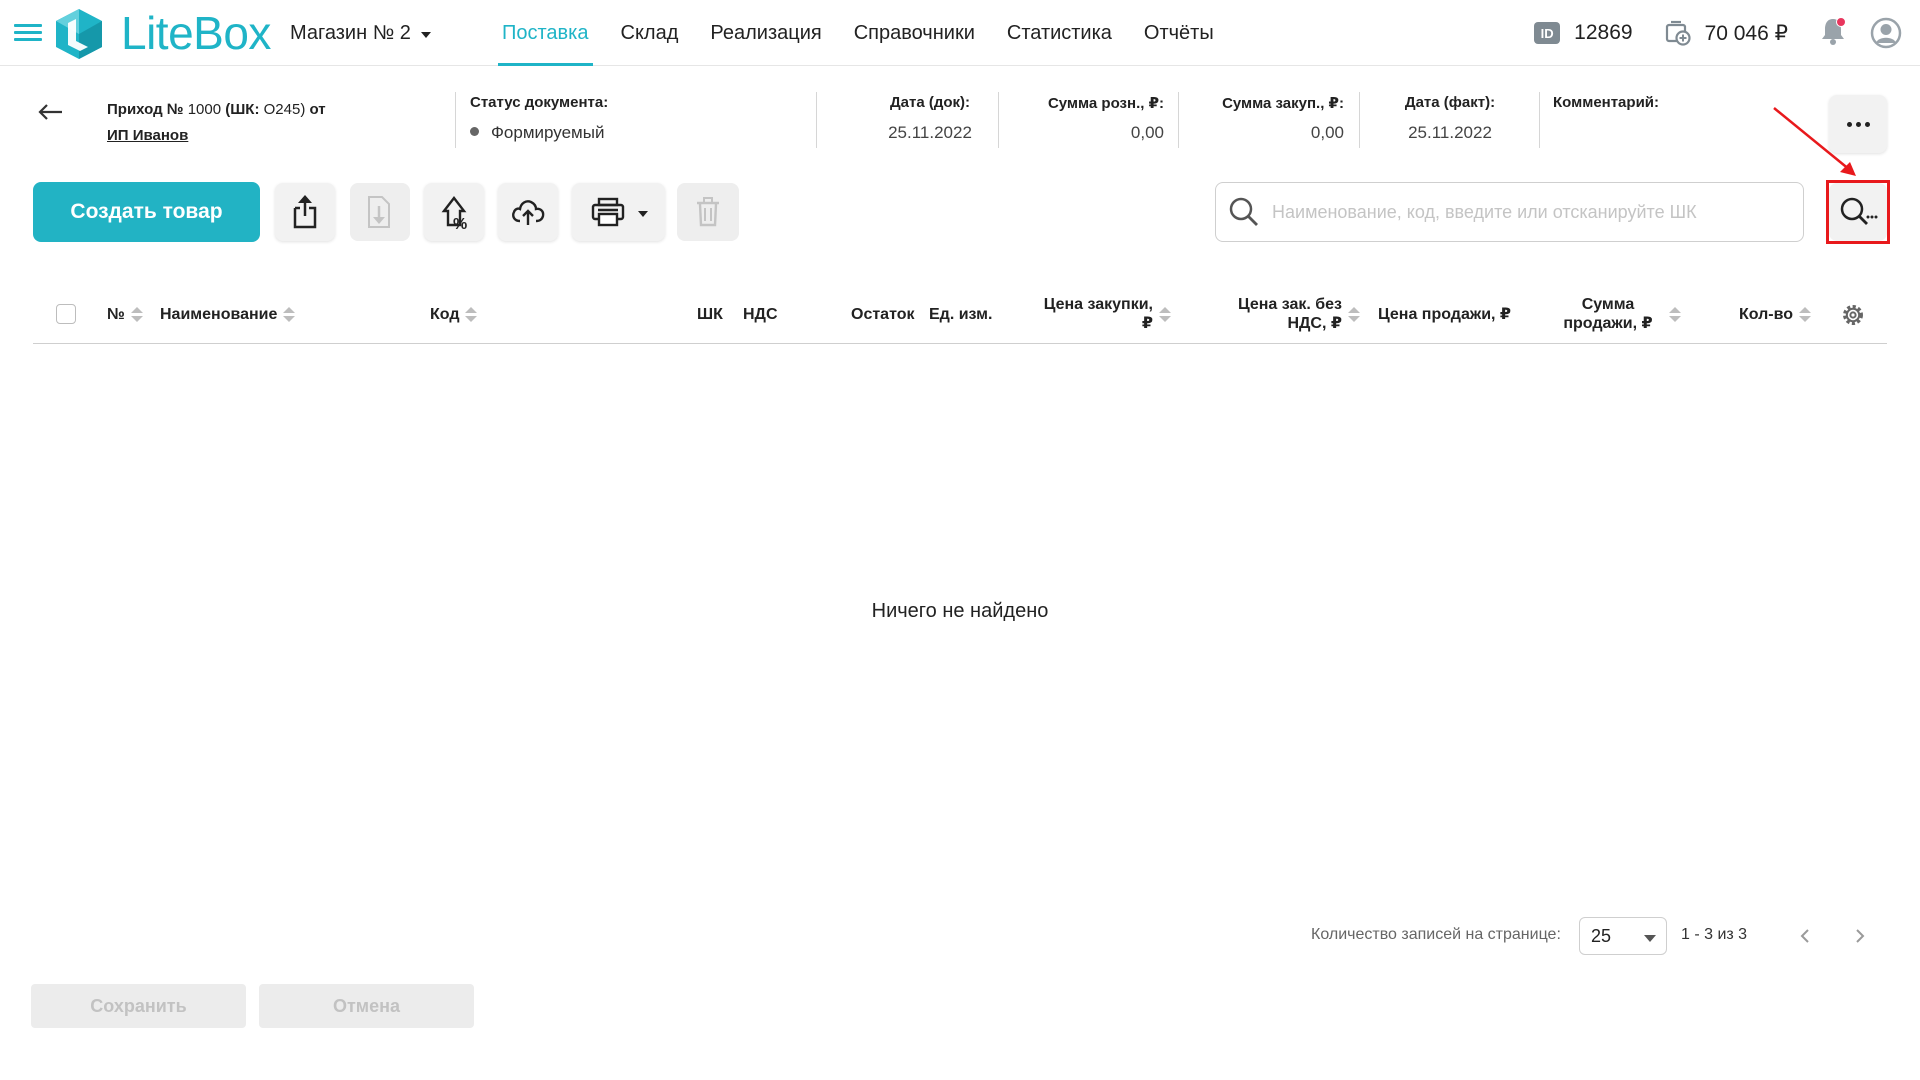 This screenshot has height=1080, width=1920. I want to click on column-label: НДС, so click(760, 314).